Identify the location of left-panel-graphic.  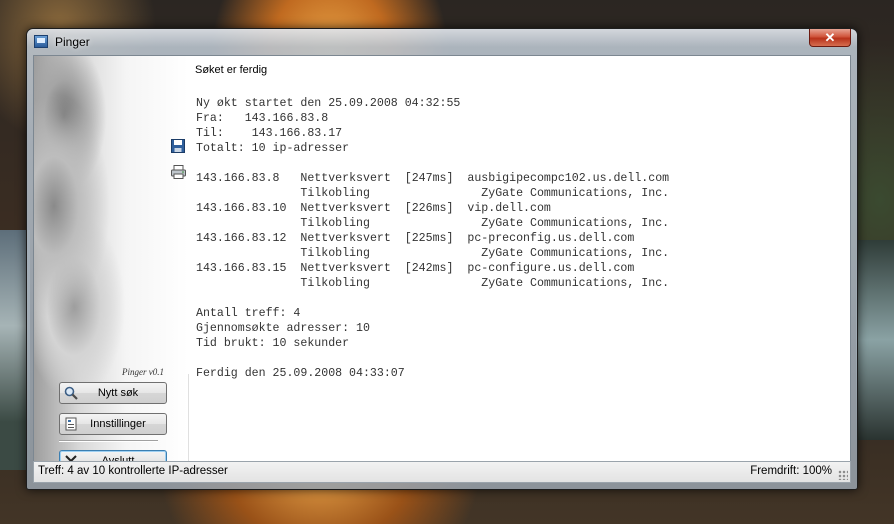
(111, 262).